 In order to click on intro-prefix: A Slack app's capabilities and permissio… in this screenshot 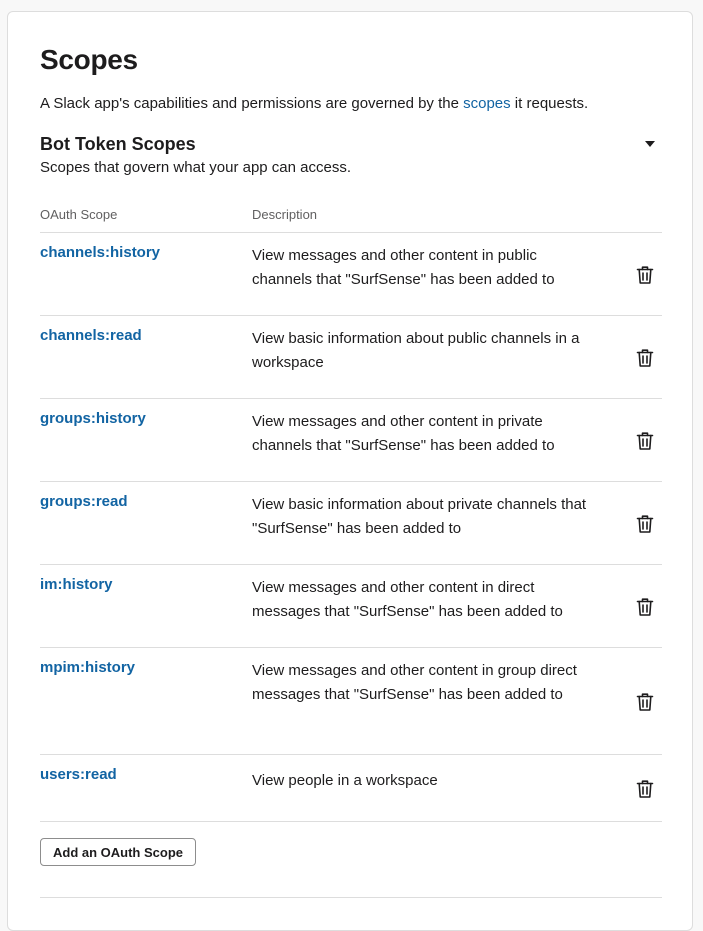, I will do `click(252, 103)`.